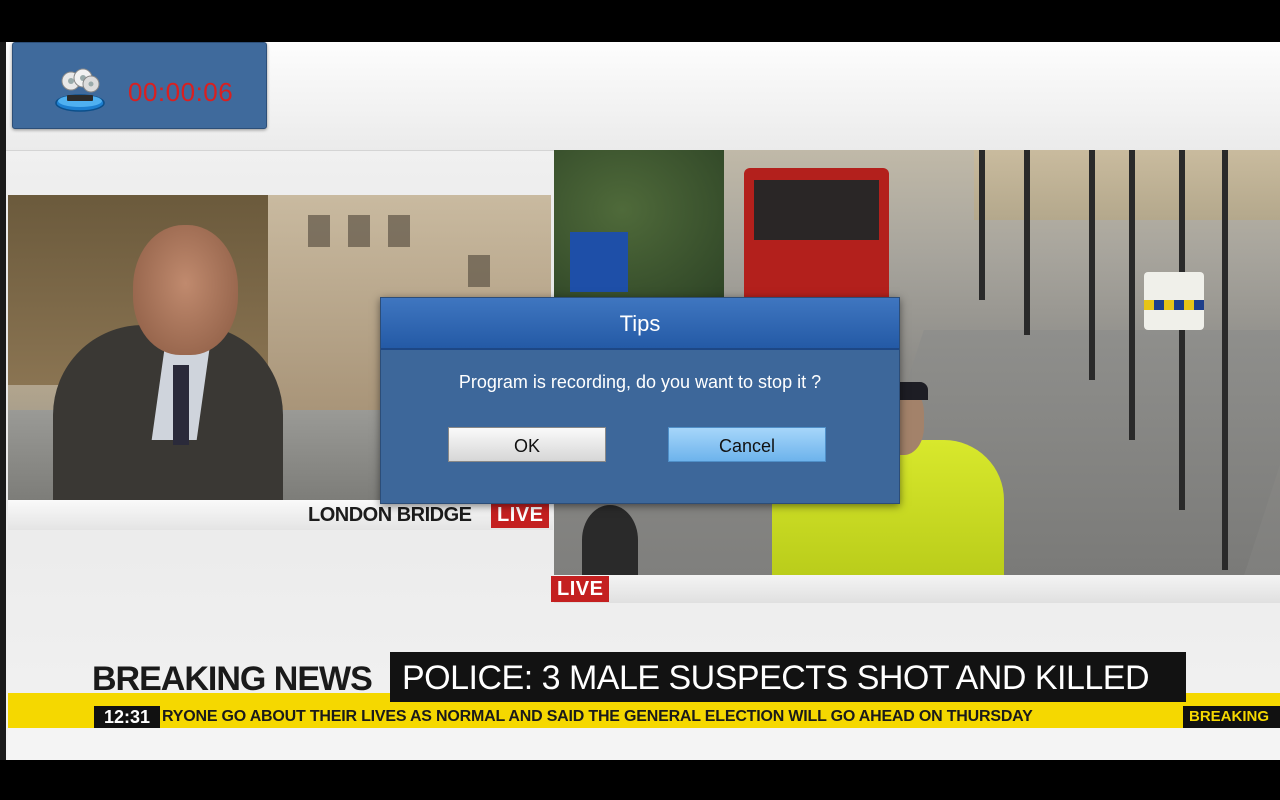 This screenshot has height=800, width=1280. Describe the element at coordinates (527, 444) in the screenshot. I see `ok-button: OK` at that location.